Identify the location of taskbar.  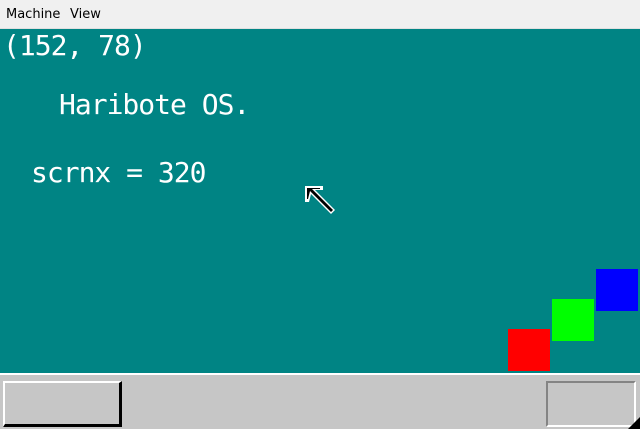
(320, 401).